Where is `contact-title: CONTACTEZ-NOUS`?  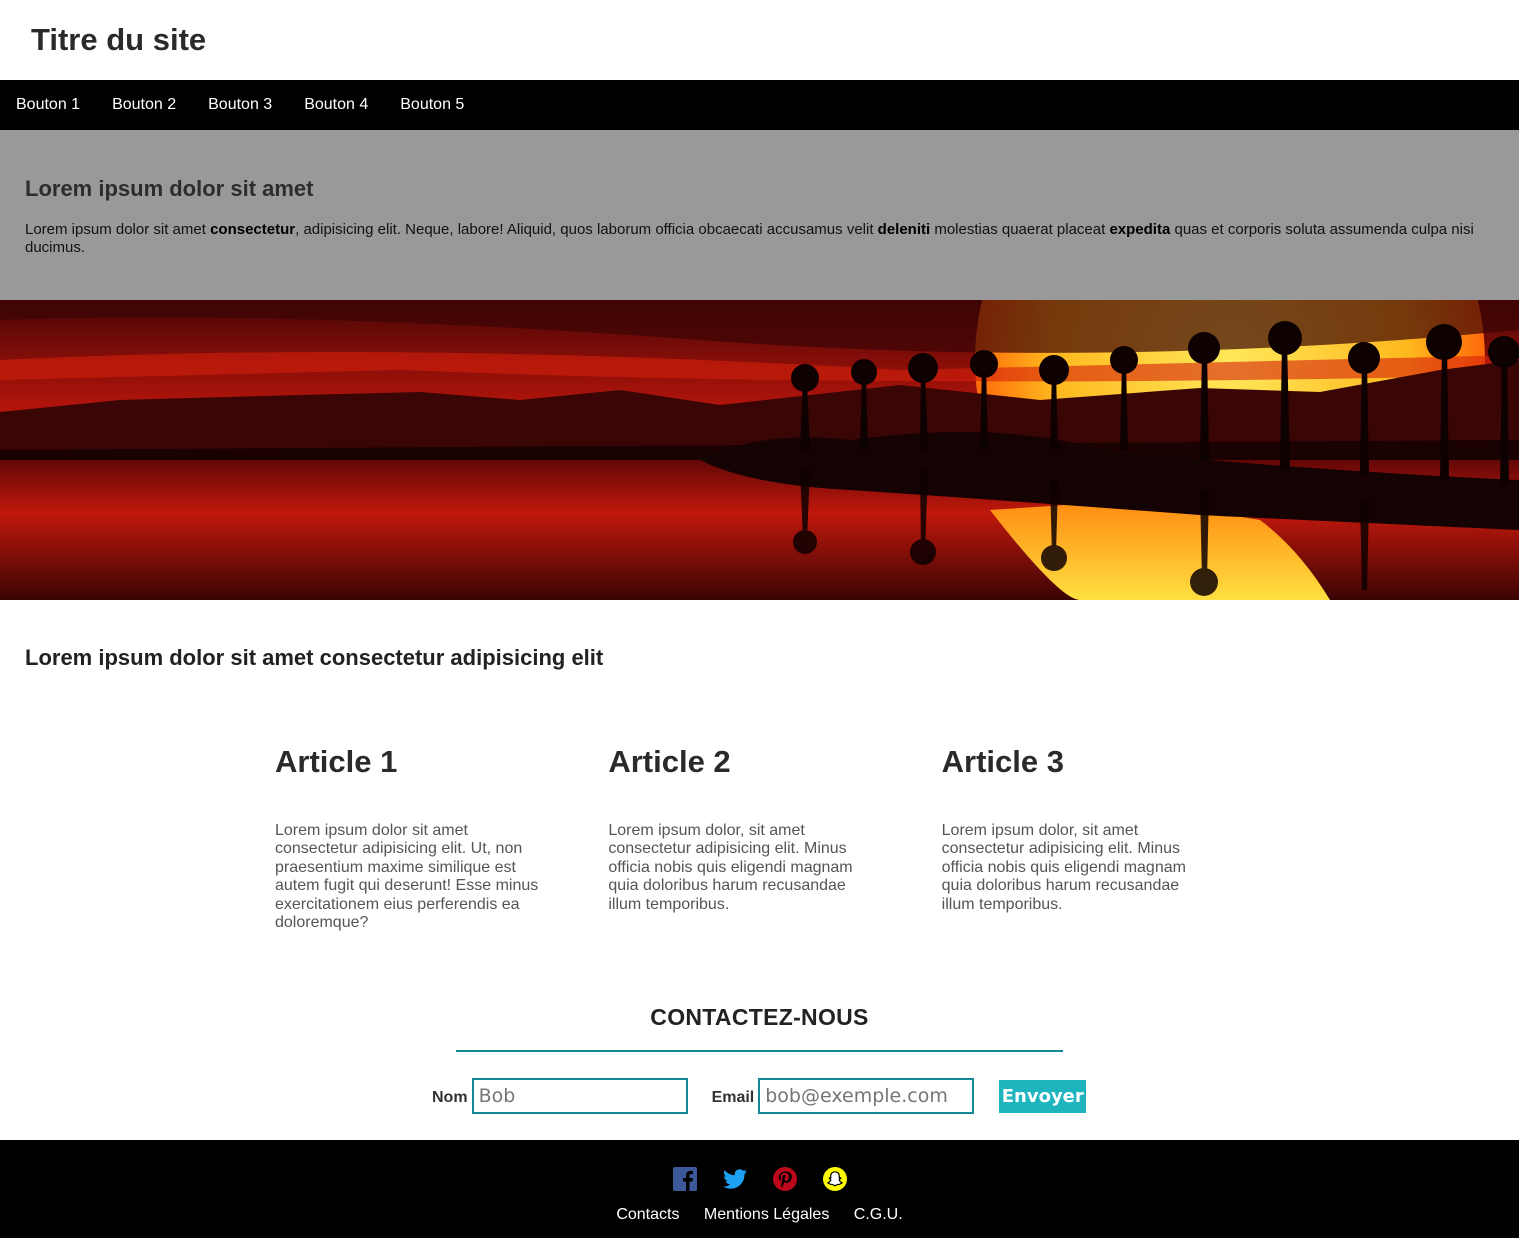
contact-title: CONTACTEZ-NOUS is located at coordinates (759, 1017).